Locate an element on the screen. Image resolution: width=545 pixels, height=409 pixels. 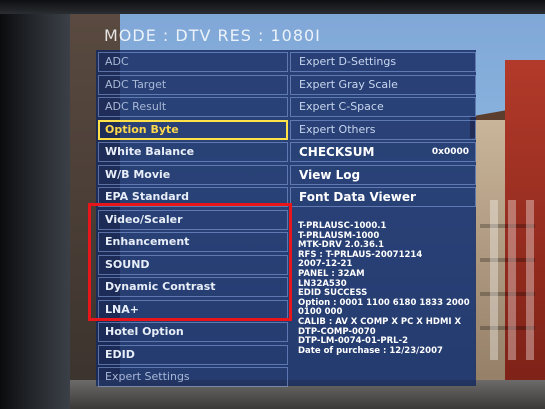
tv-bezel-top is located at coordinates (272, 7).